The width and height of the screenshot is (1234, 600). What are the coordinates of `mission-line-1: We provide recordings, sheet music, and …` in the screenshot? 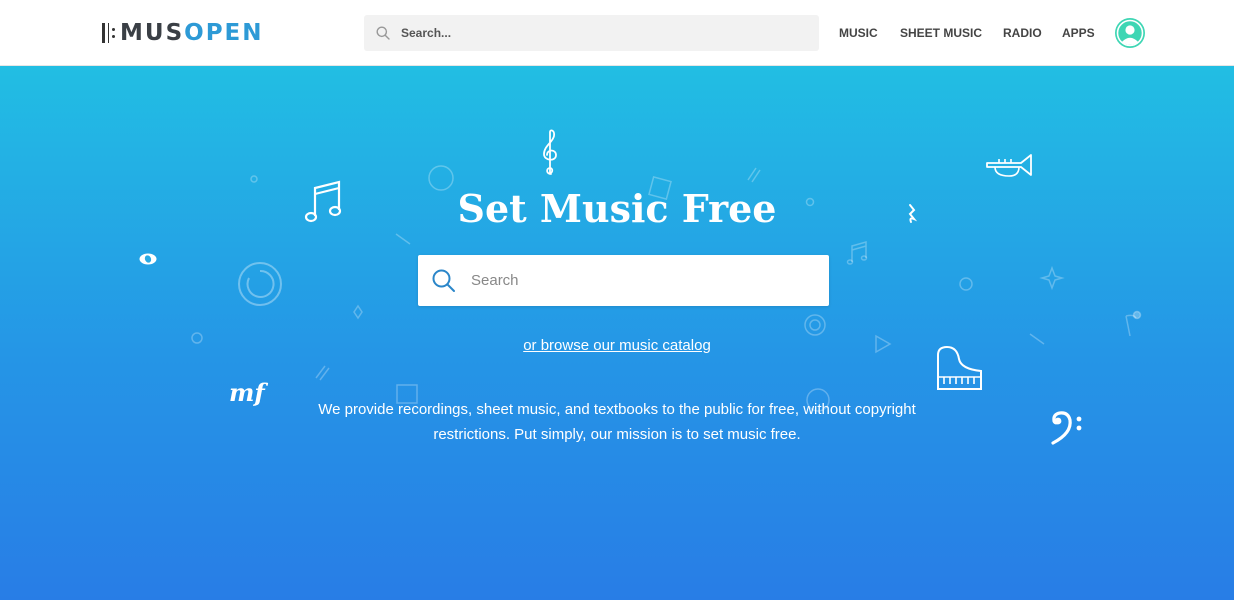 It's located at (617, 409).